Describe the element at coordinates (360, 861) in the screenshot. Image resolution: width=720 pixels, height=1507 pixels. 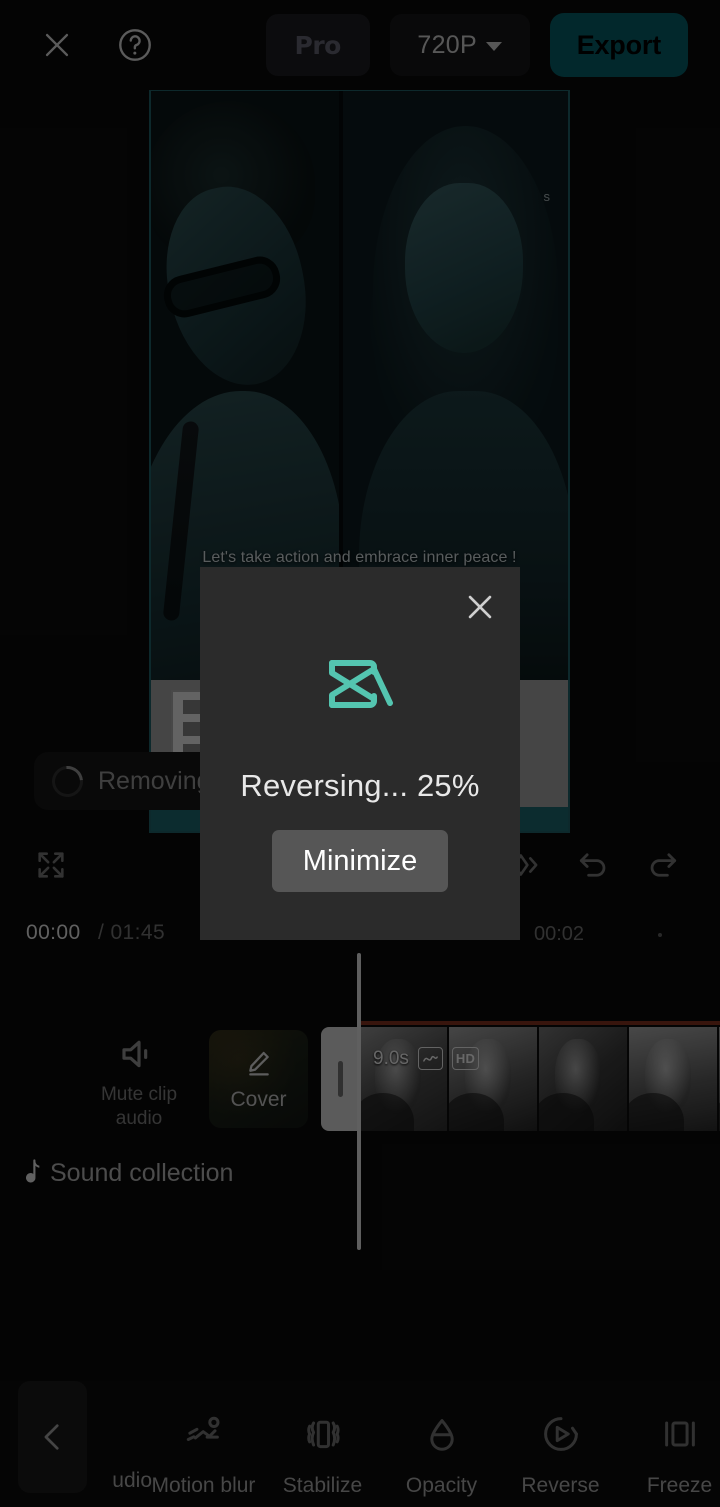
I see `minimize-button: Minimize` at that location.